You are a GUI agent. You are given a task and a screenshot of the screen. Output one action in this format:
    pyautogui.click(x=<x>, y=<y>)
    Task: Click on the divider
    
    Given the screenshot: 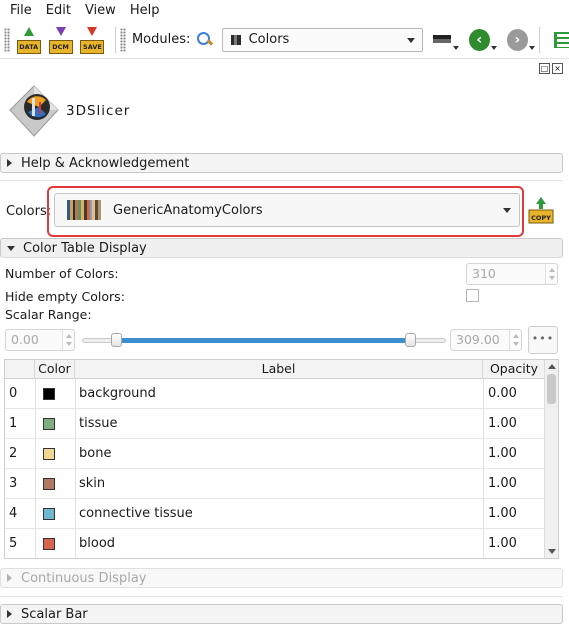 What is the action you would take?
    pyautogui.click(x=281, y=180)
    